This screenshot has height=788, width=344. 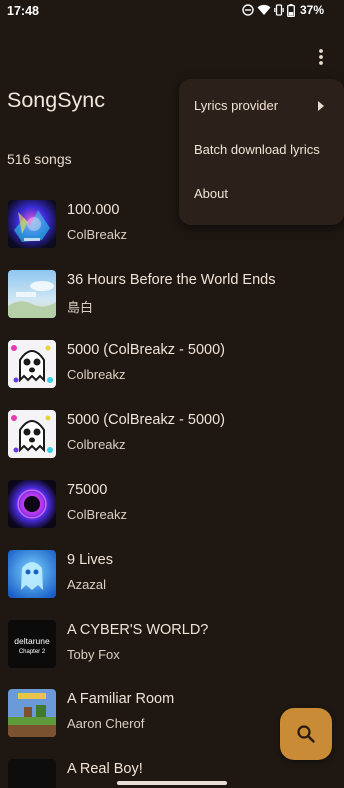 I want to click on song-item: 36 Hours Before the World Ends 島白, so click(x=172, y=304).